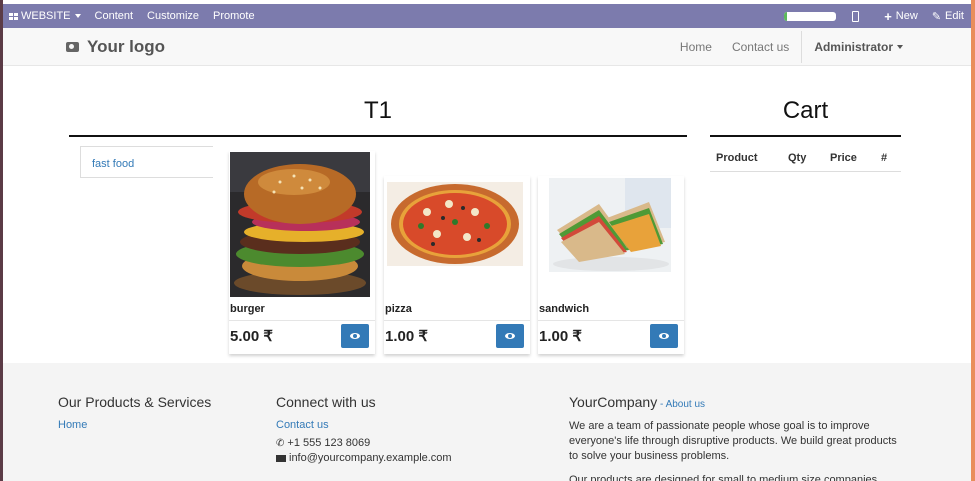  What do you see at coordinates (364, 425) in the screenshot?
I see `footer-contact-link: Contact us` at bounding box center [364, 425].